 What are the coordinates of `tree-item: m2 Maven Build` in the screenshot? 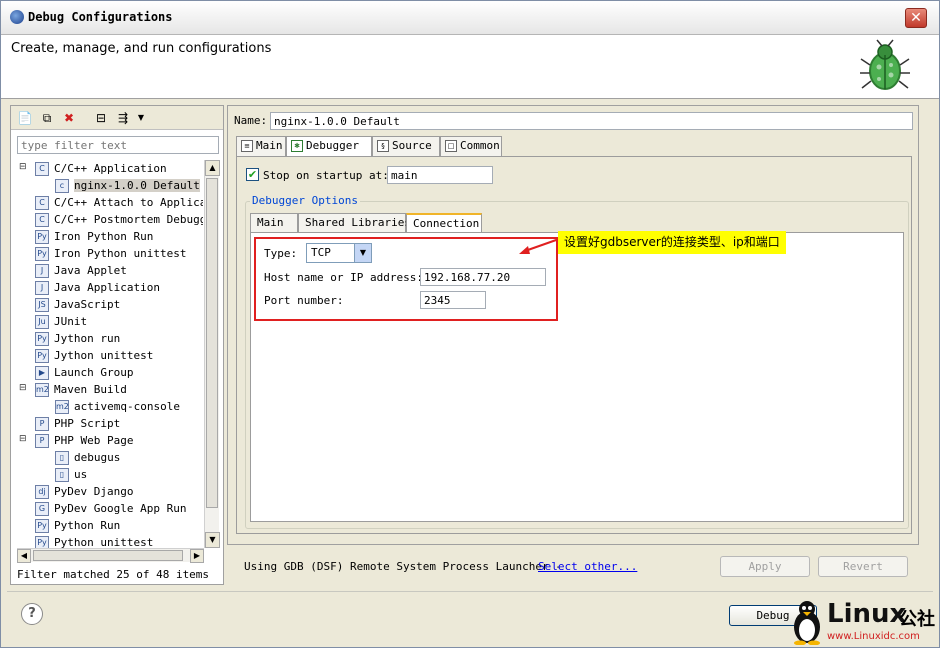 It's located at (81, 389).